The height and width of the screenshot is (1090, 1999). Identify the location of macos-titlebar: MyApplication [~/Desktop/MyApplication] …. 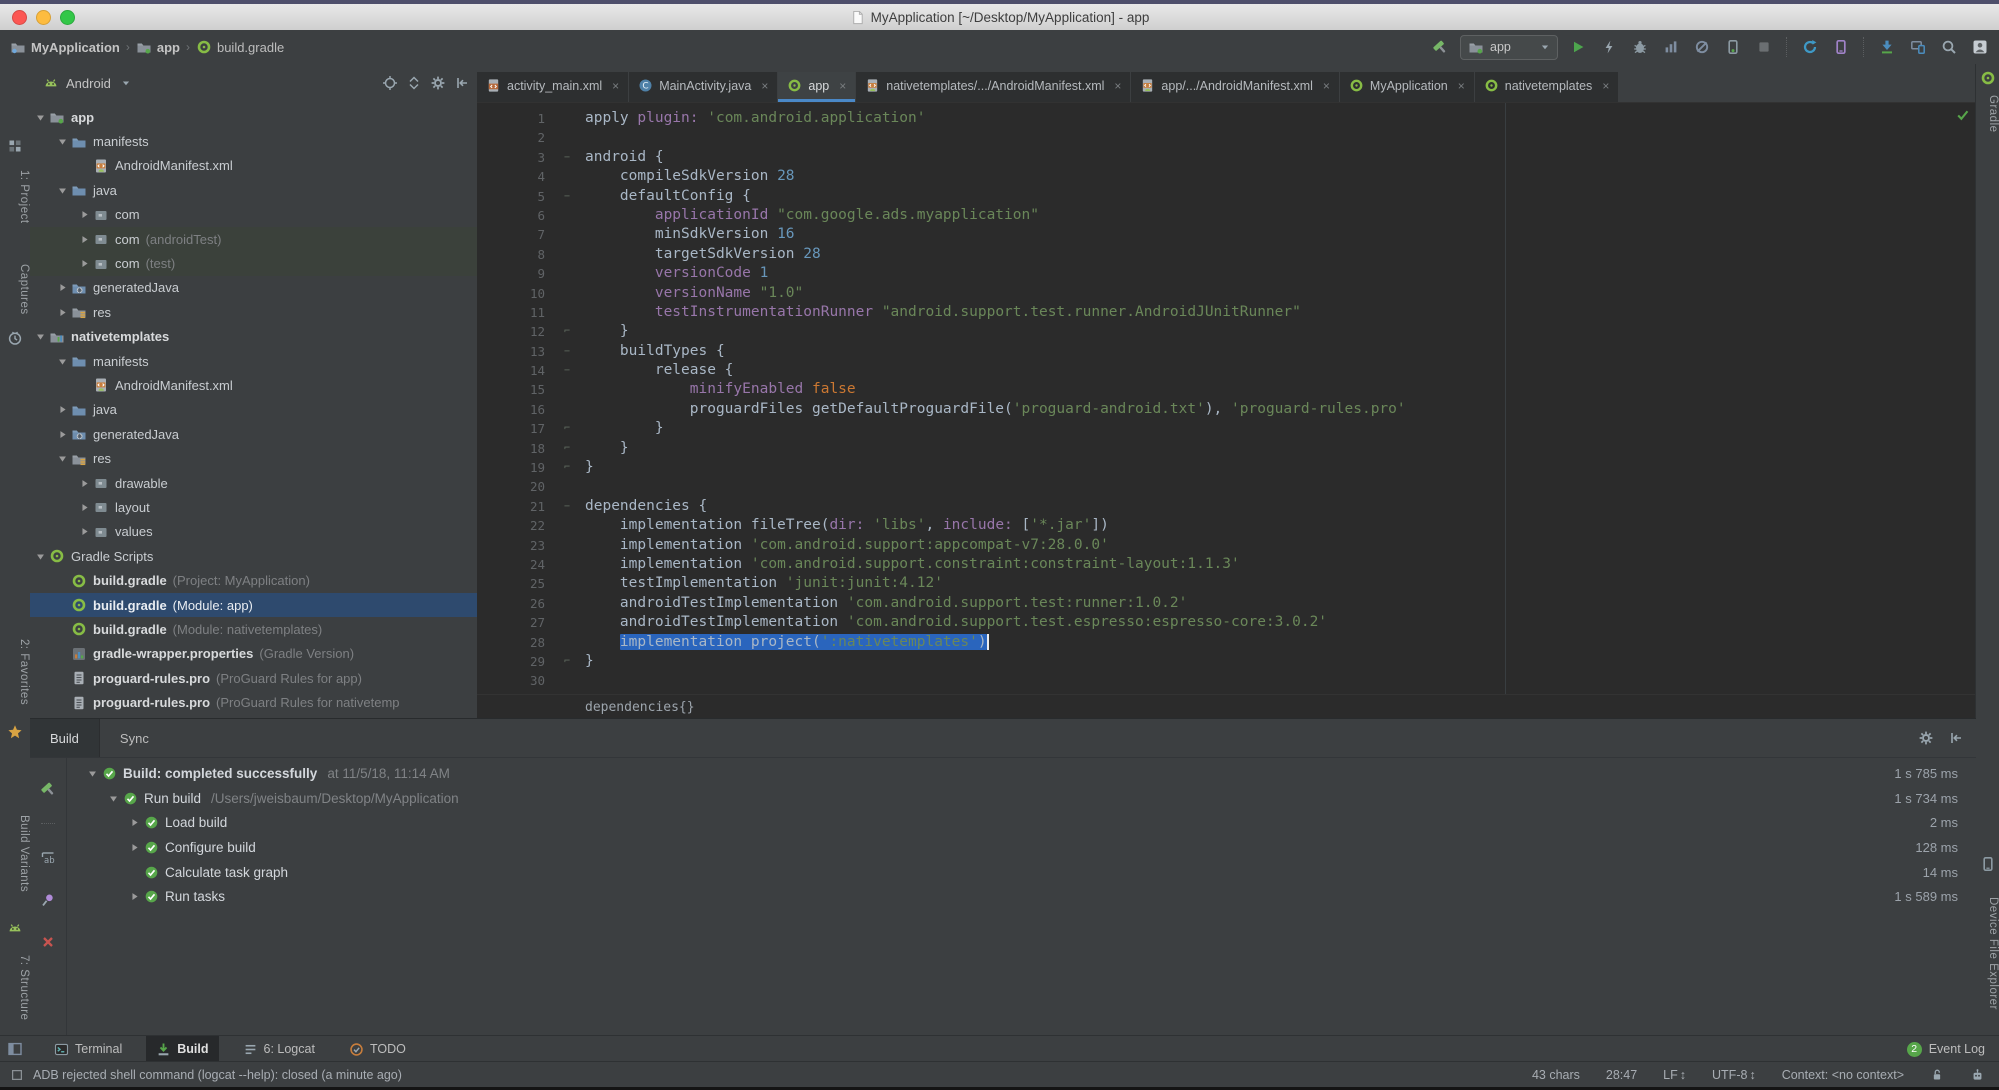
(999, 17).